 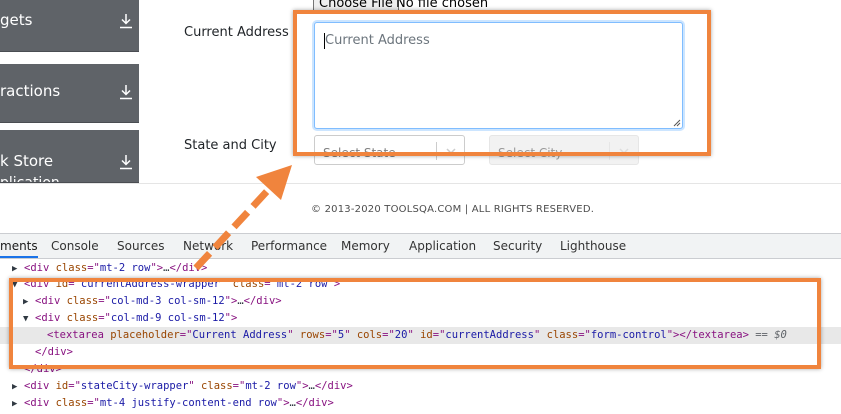 What do you see at coordinates (16, 20) in the screenshot?
I see `sidebar-item-label: gets` at bounding box center [16, 20].